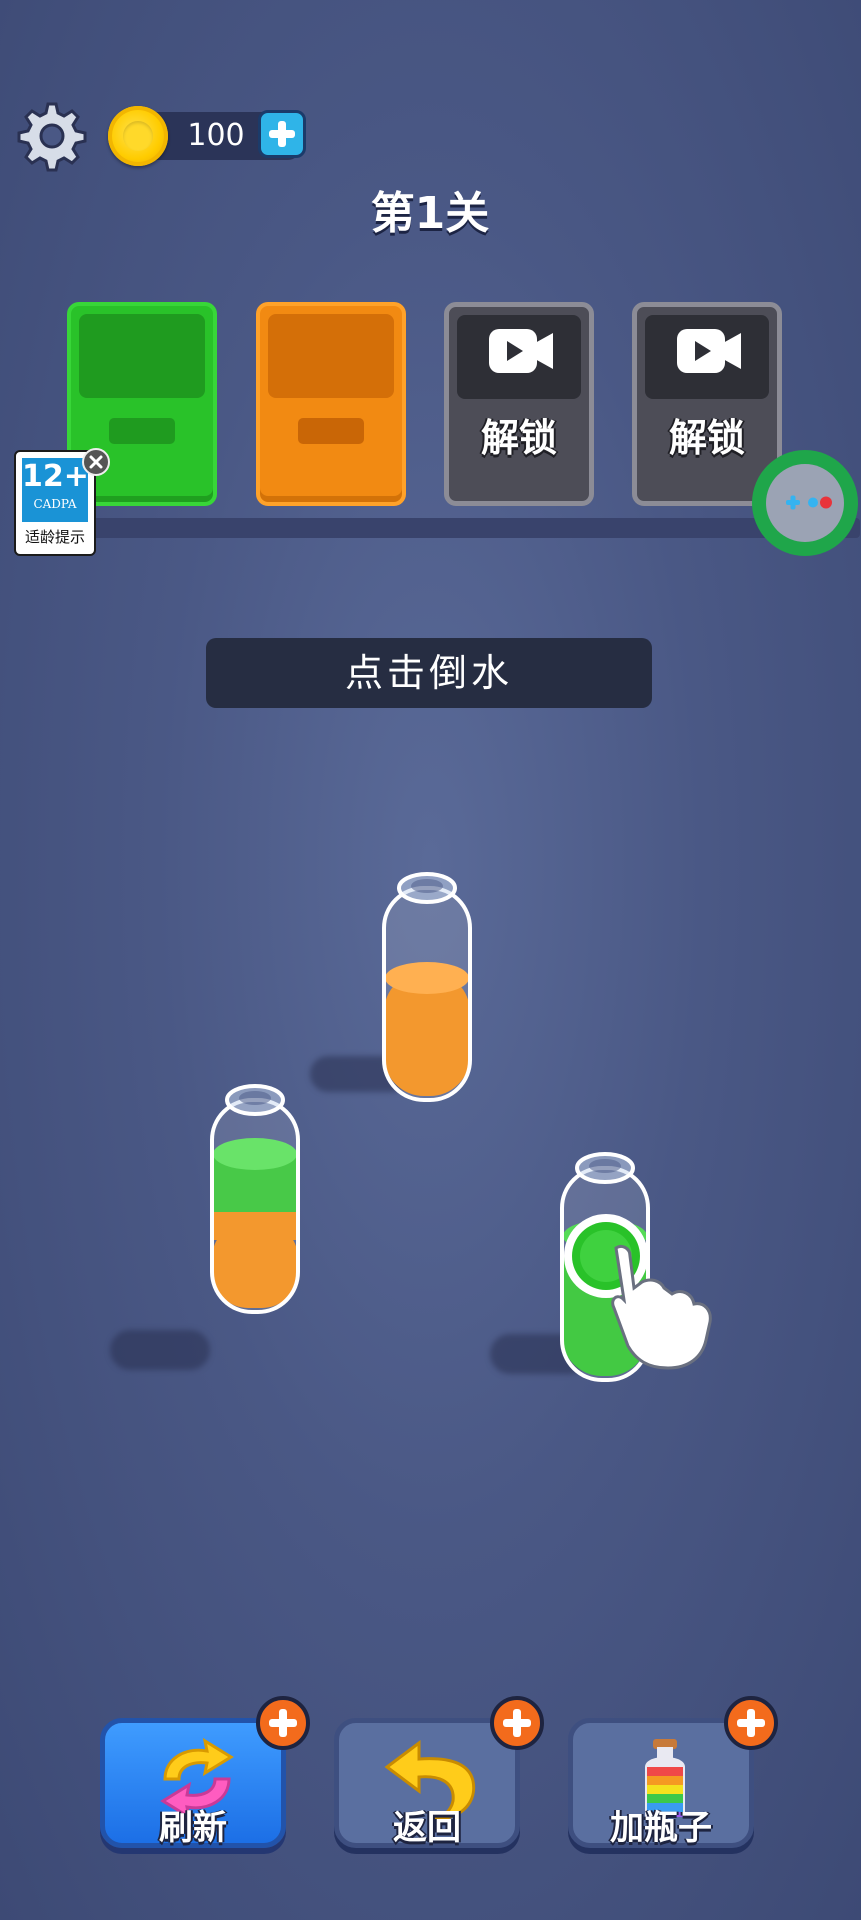 The height and width of the screenshot is (1920, 861). I want to click on undo-plus-icon, so click(517, 1723).